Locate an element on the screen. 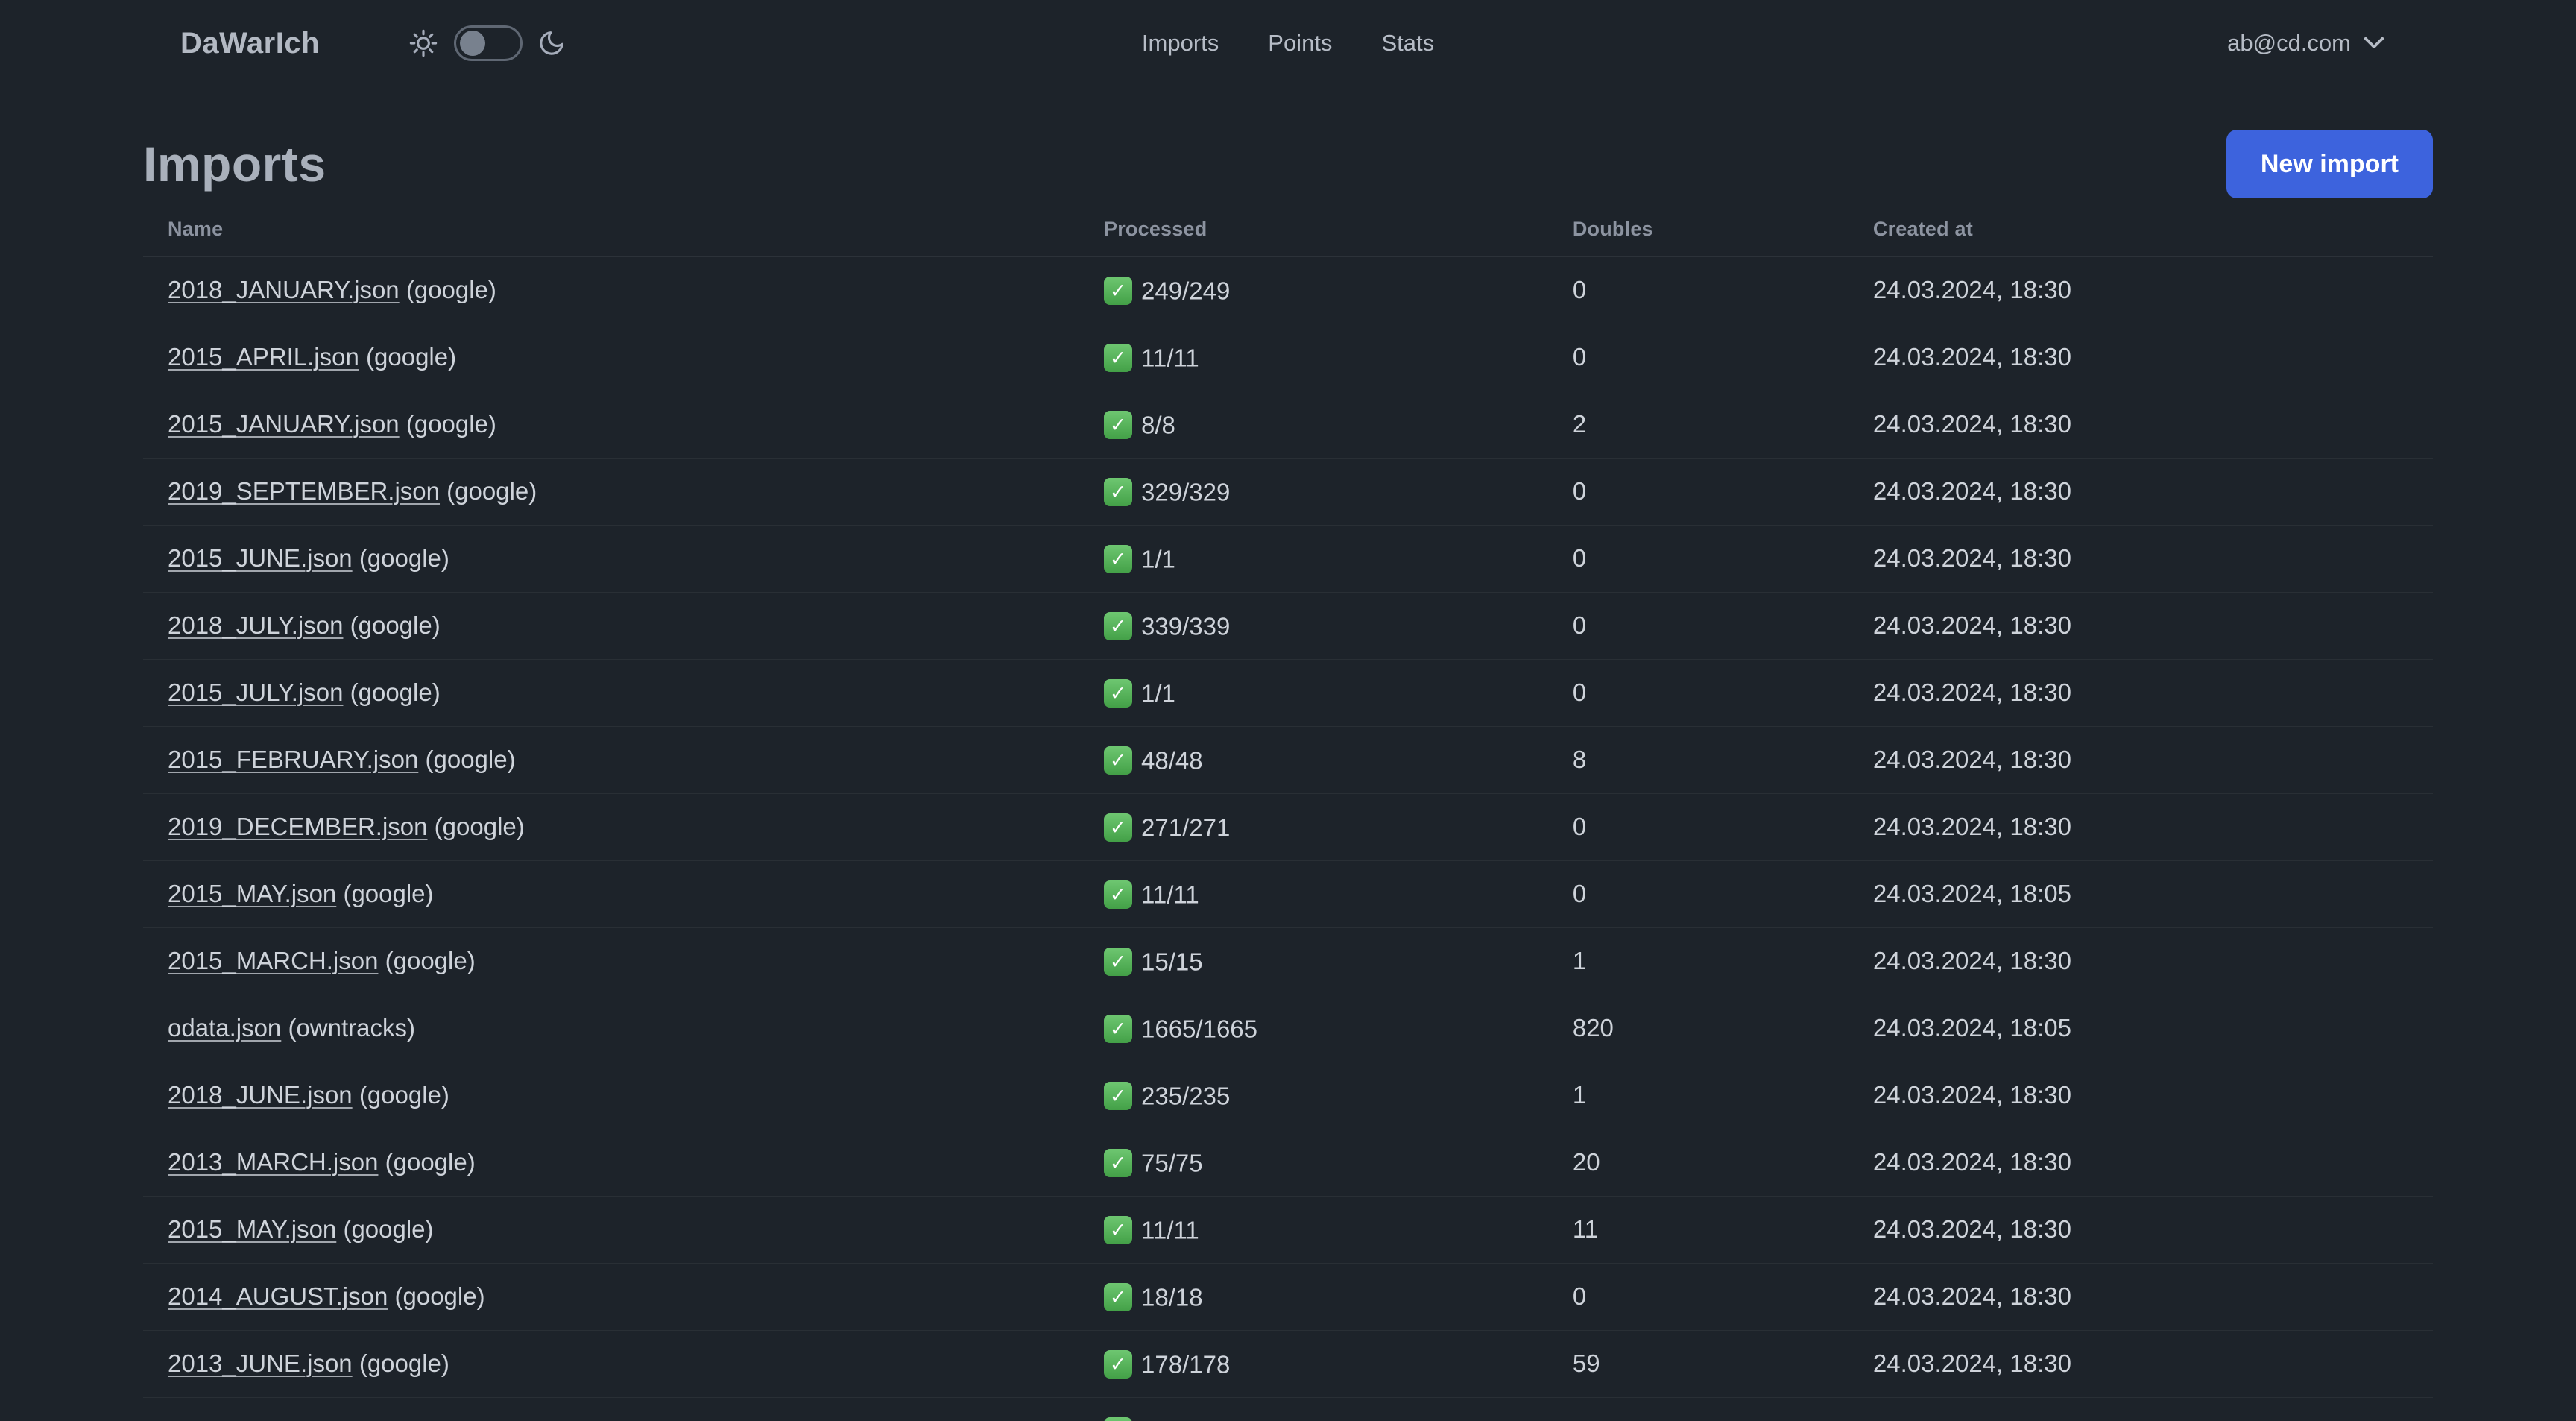  processed-count: 11/11 is located at coordinates (1170, 358).